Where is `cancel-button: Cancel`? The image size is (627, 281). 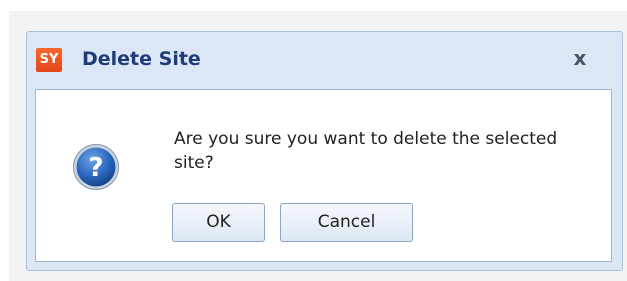
cancel-button: Cancel is located at coordinates (346, 222).